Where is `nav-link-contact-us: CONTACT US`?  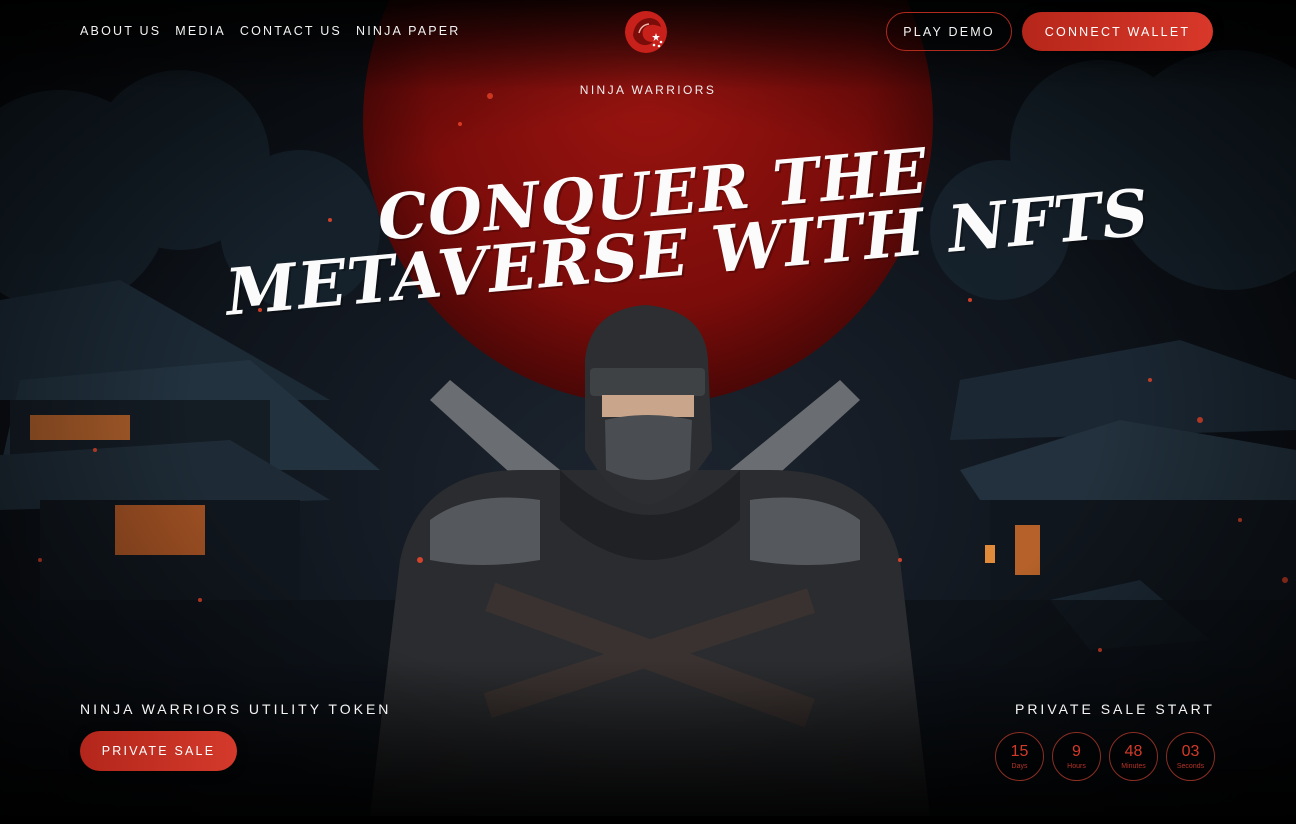
nav-link-contact-us: CONTACT US is located at coordinates (291, 31).